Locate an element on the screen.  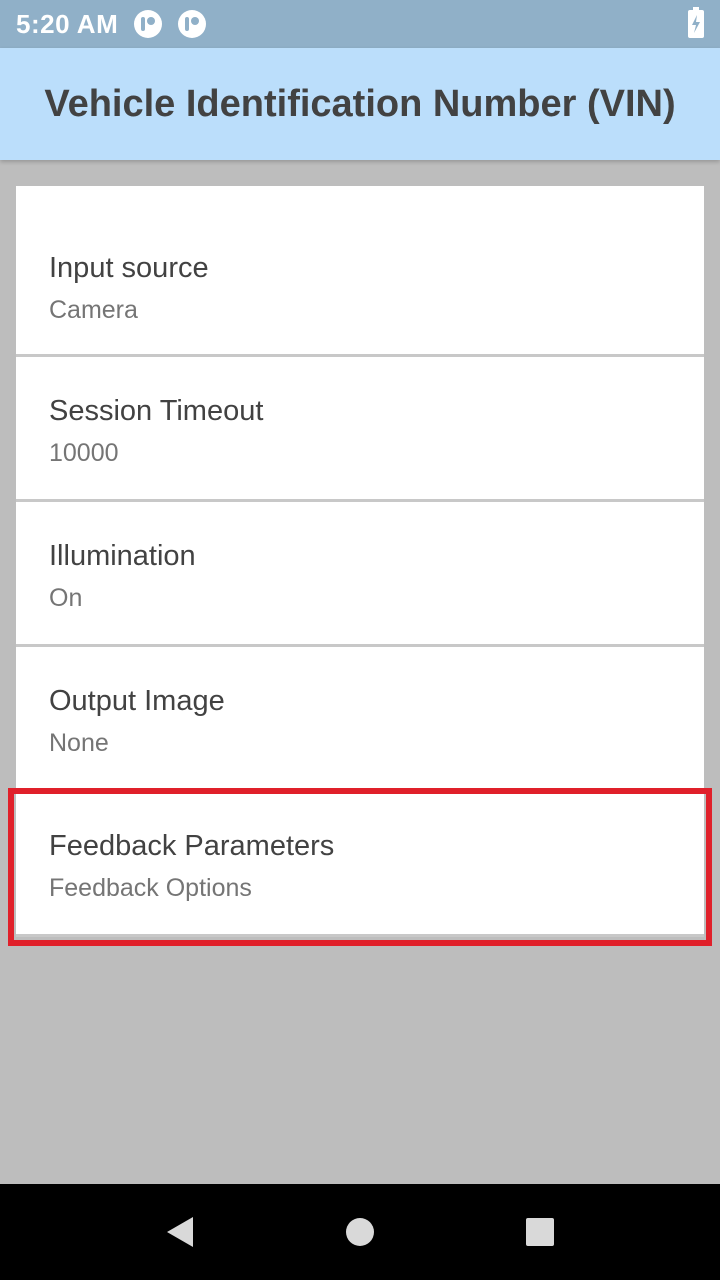
setting-title: Session Timeout is located at coordinates (156, 411).